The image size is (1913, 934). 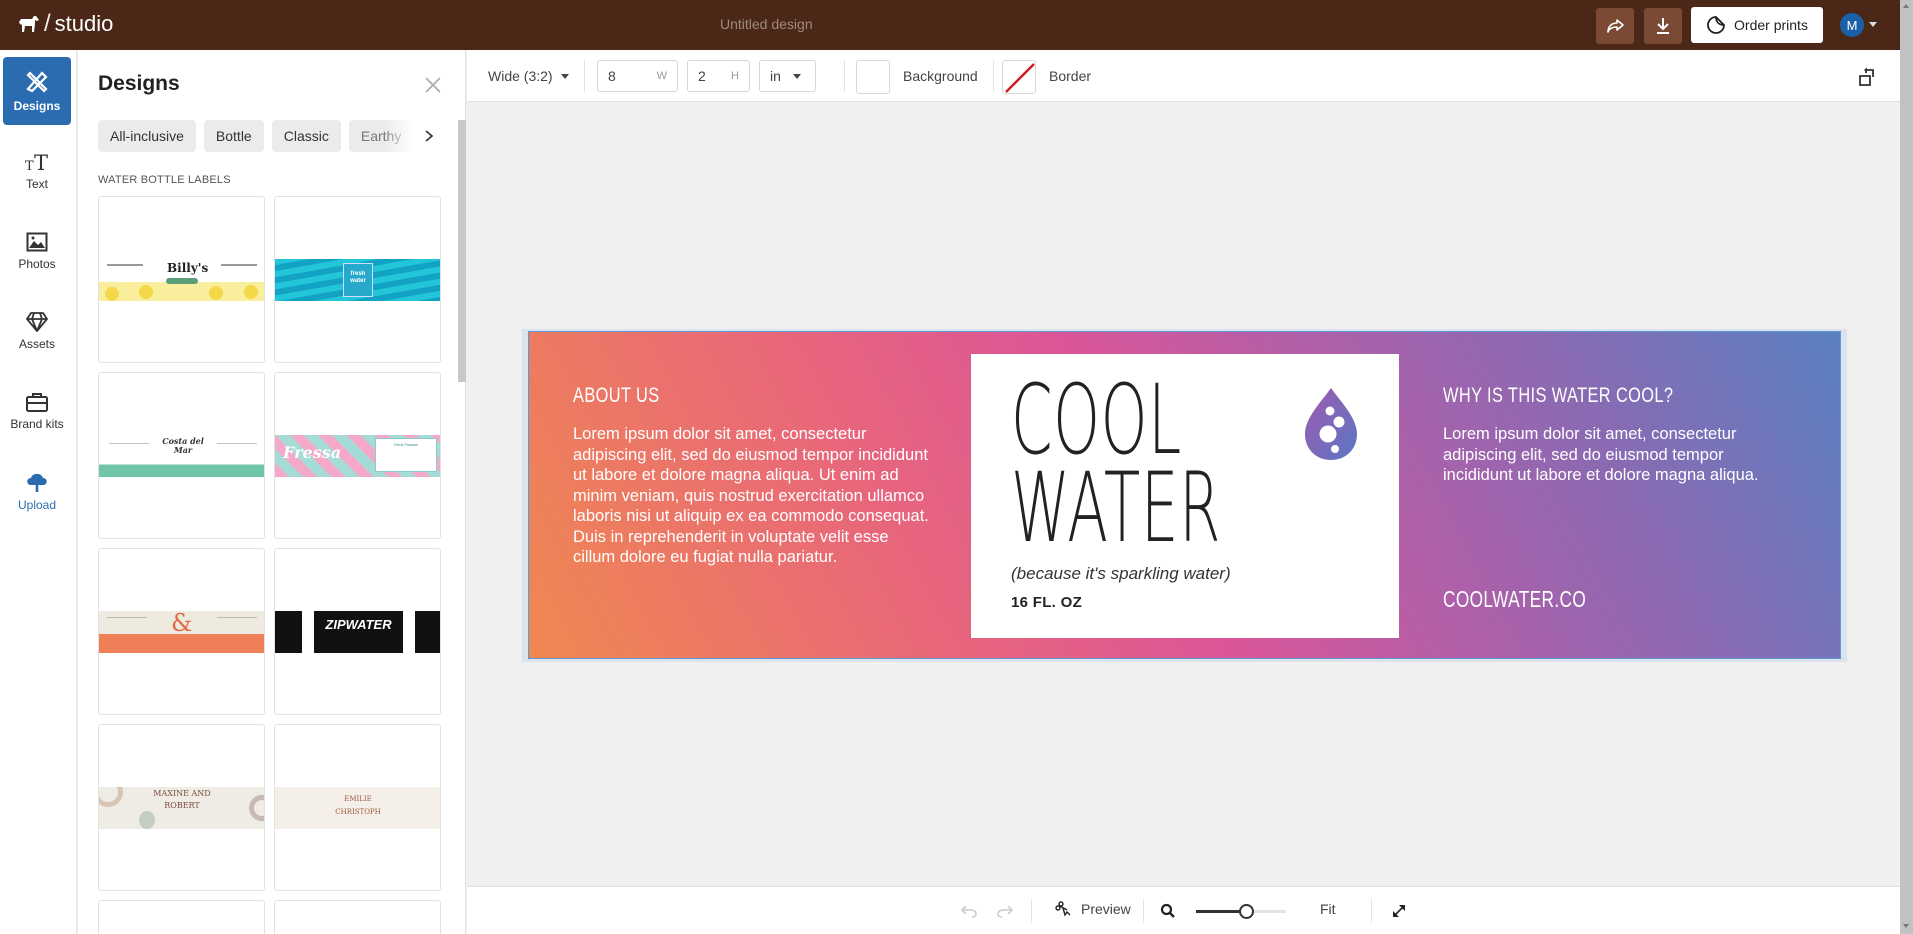 What do you see at coordinates (702, 76) in the screenshot?
I see `height-value: 2` at bounding box center [702, 76].